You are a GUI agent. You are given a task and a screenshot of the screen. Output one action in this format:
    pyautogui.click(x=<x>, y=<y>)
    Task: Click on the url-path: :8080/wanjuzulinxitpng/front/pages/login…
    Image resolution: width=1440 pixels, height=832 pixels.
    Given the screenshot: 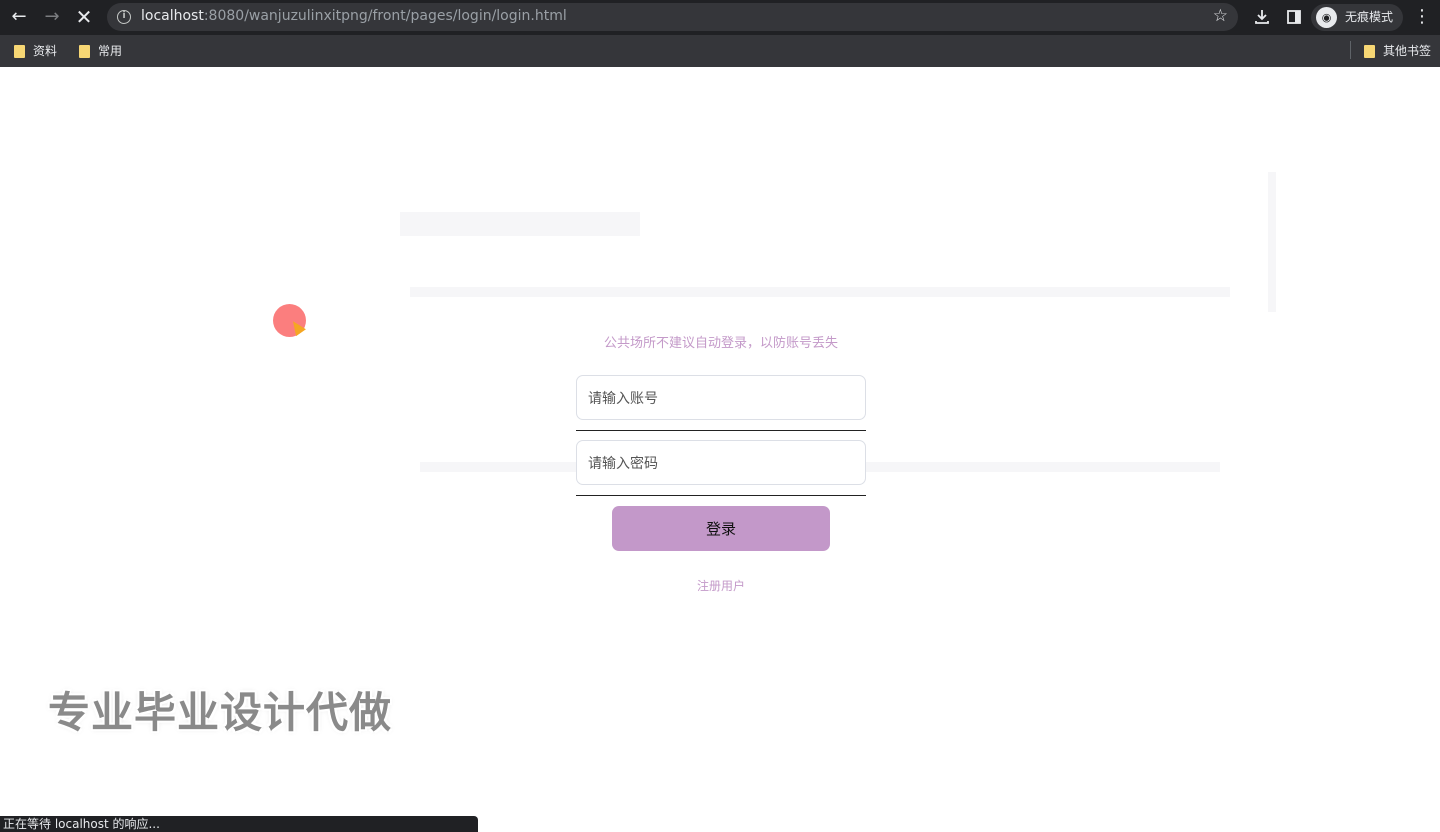 What is the action you would take?
    pyautogui.click(x=385, y=16)
    